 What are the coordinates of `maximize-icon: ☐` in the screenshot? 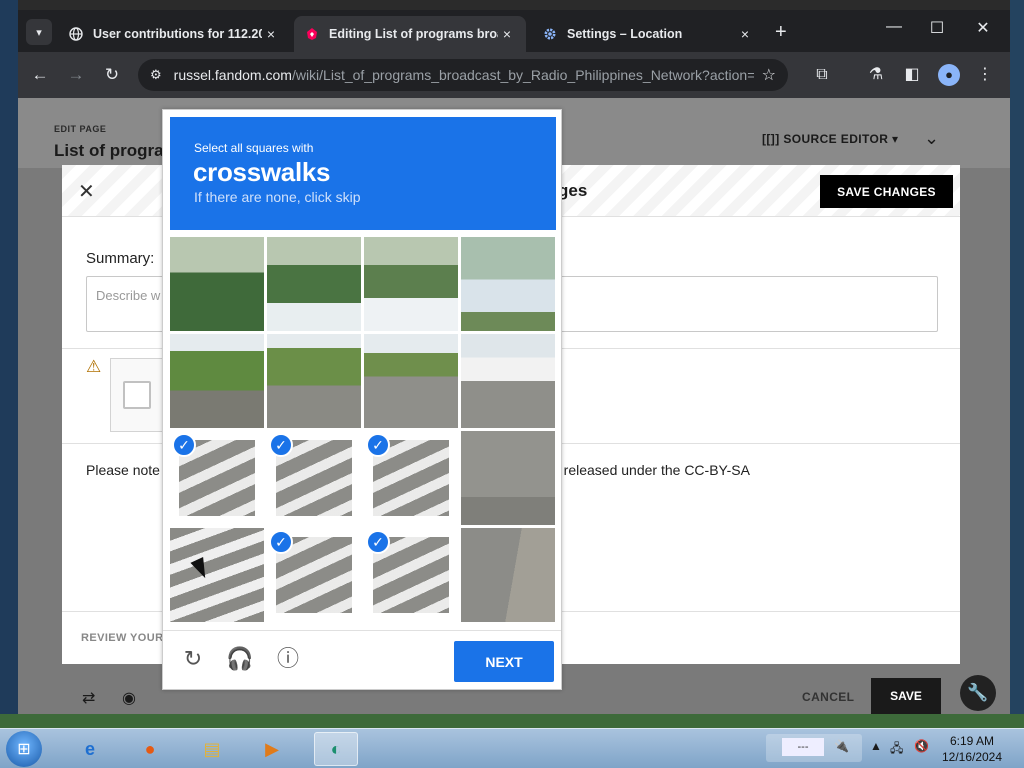 It's located at (937, 28).